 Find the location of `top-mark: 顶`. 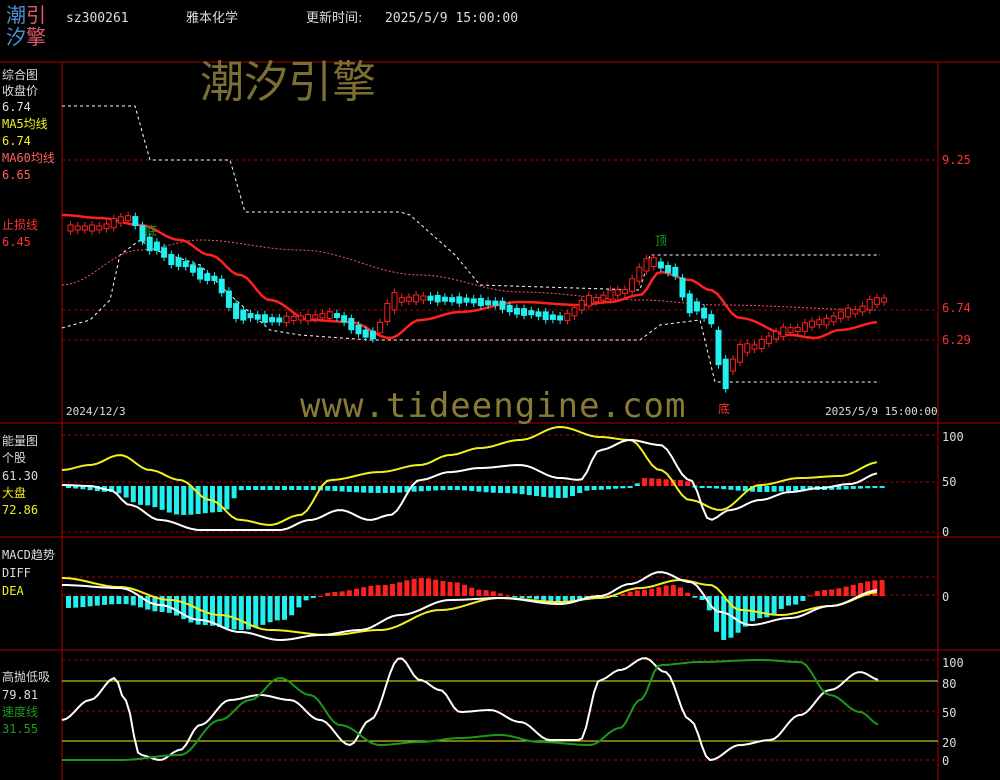

top-mark: 顶 is located at coordinates (661, 241).